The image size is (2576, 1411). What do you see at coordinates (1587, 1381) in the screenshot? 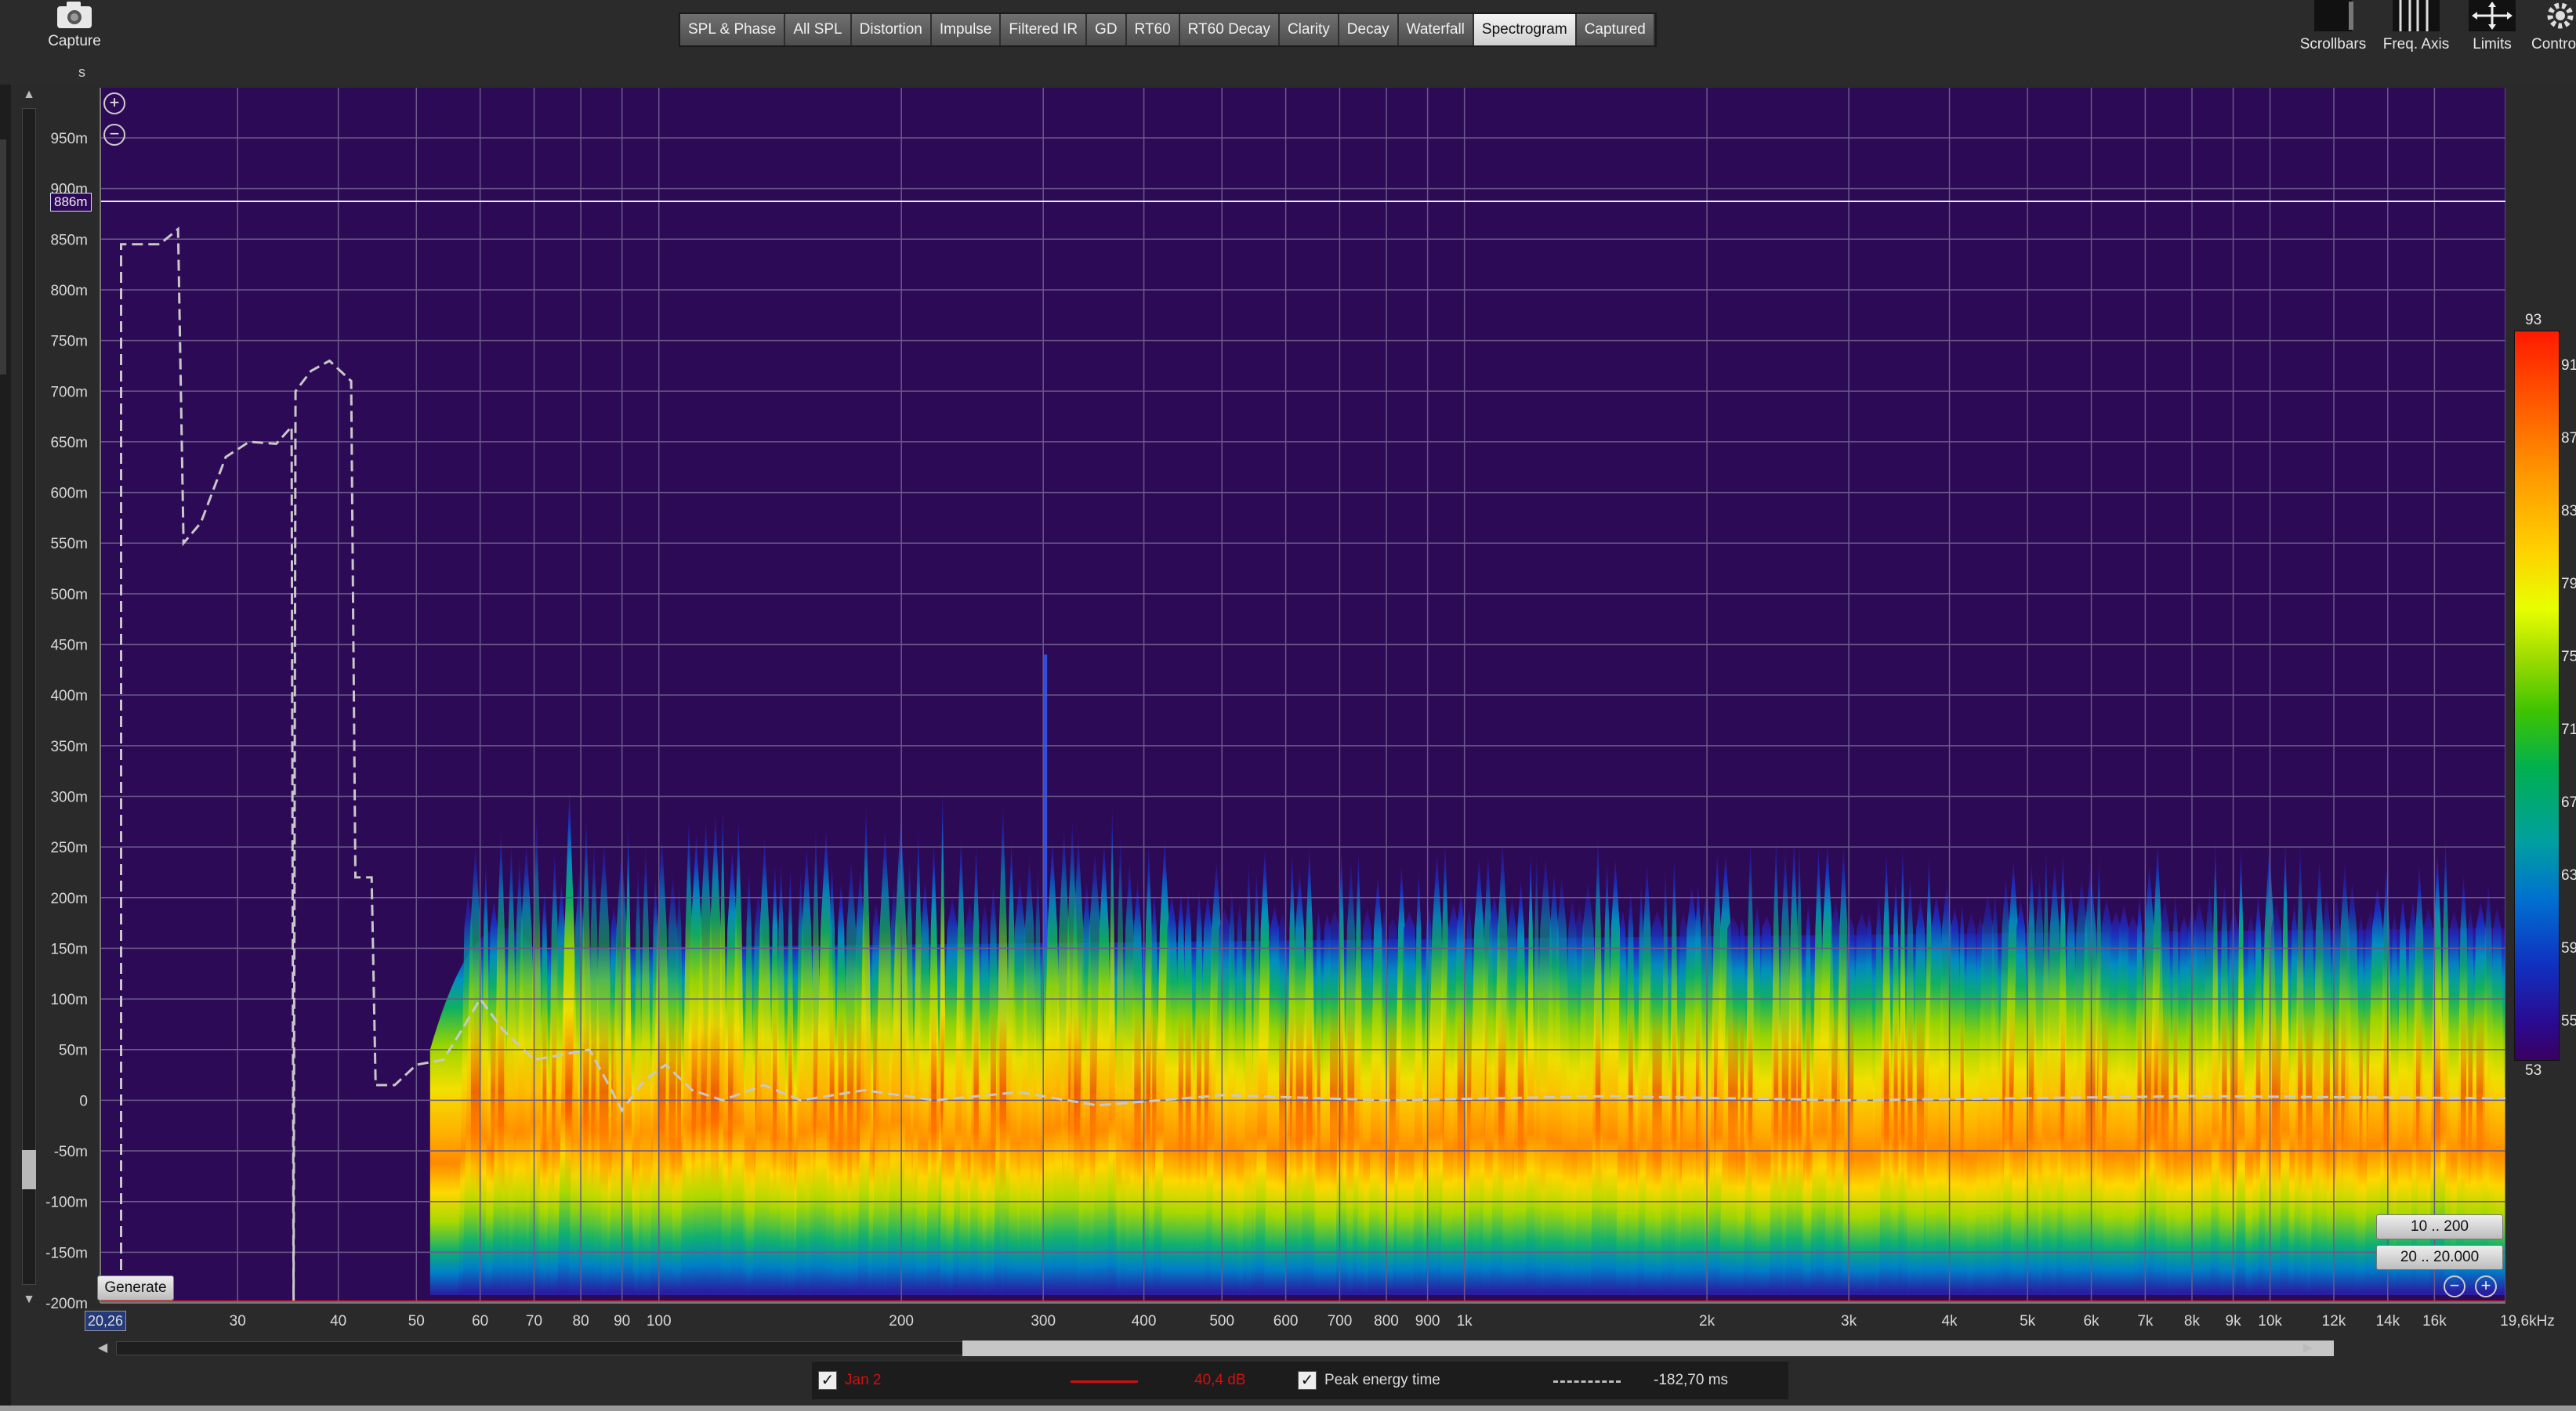
I see `peak-energy-line-swatch` at bounding box center [1587, 1381].